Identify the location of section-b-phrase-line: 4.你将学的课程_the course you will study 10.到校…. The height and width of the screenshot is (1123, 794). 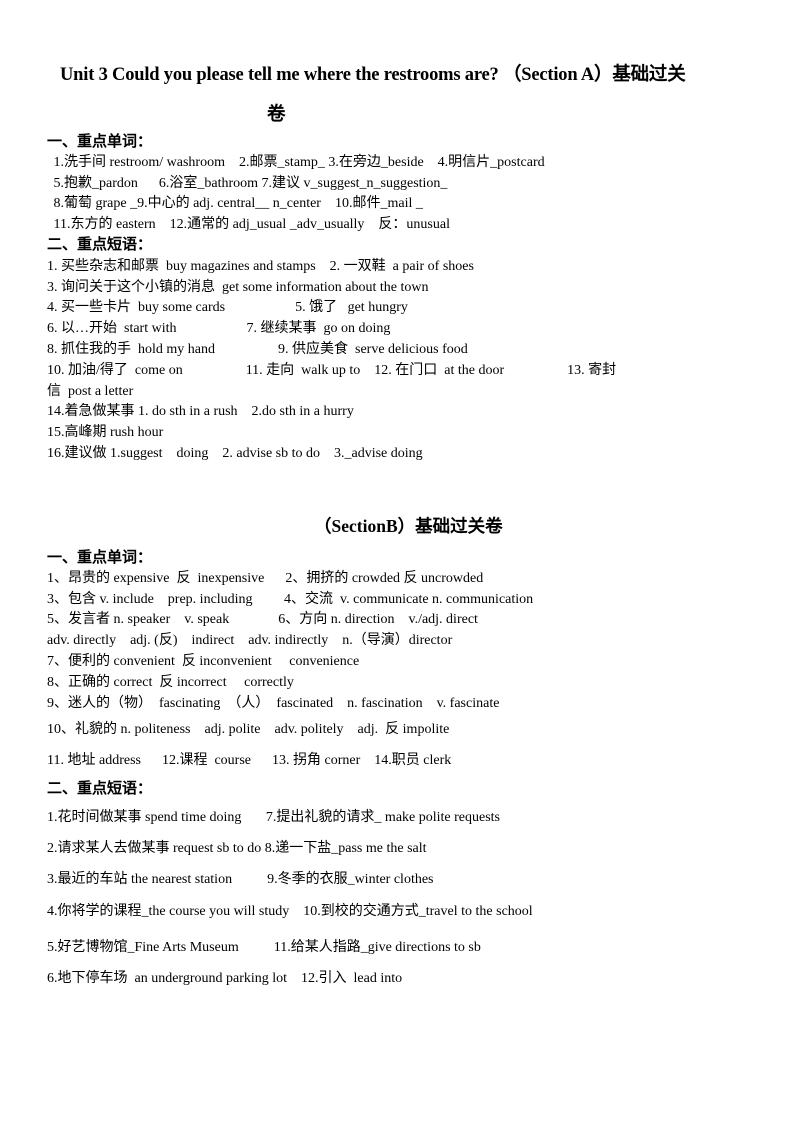
(290, 911).